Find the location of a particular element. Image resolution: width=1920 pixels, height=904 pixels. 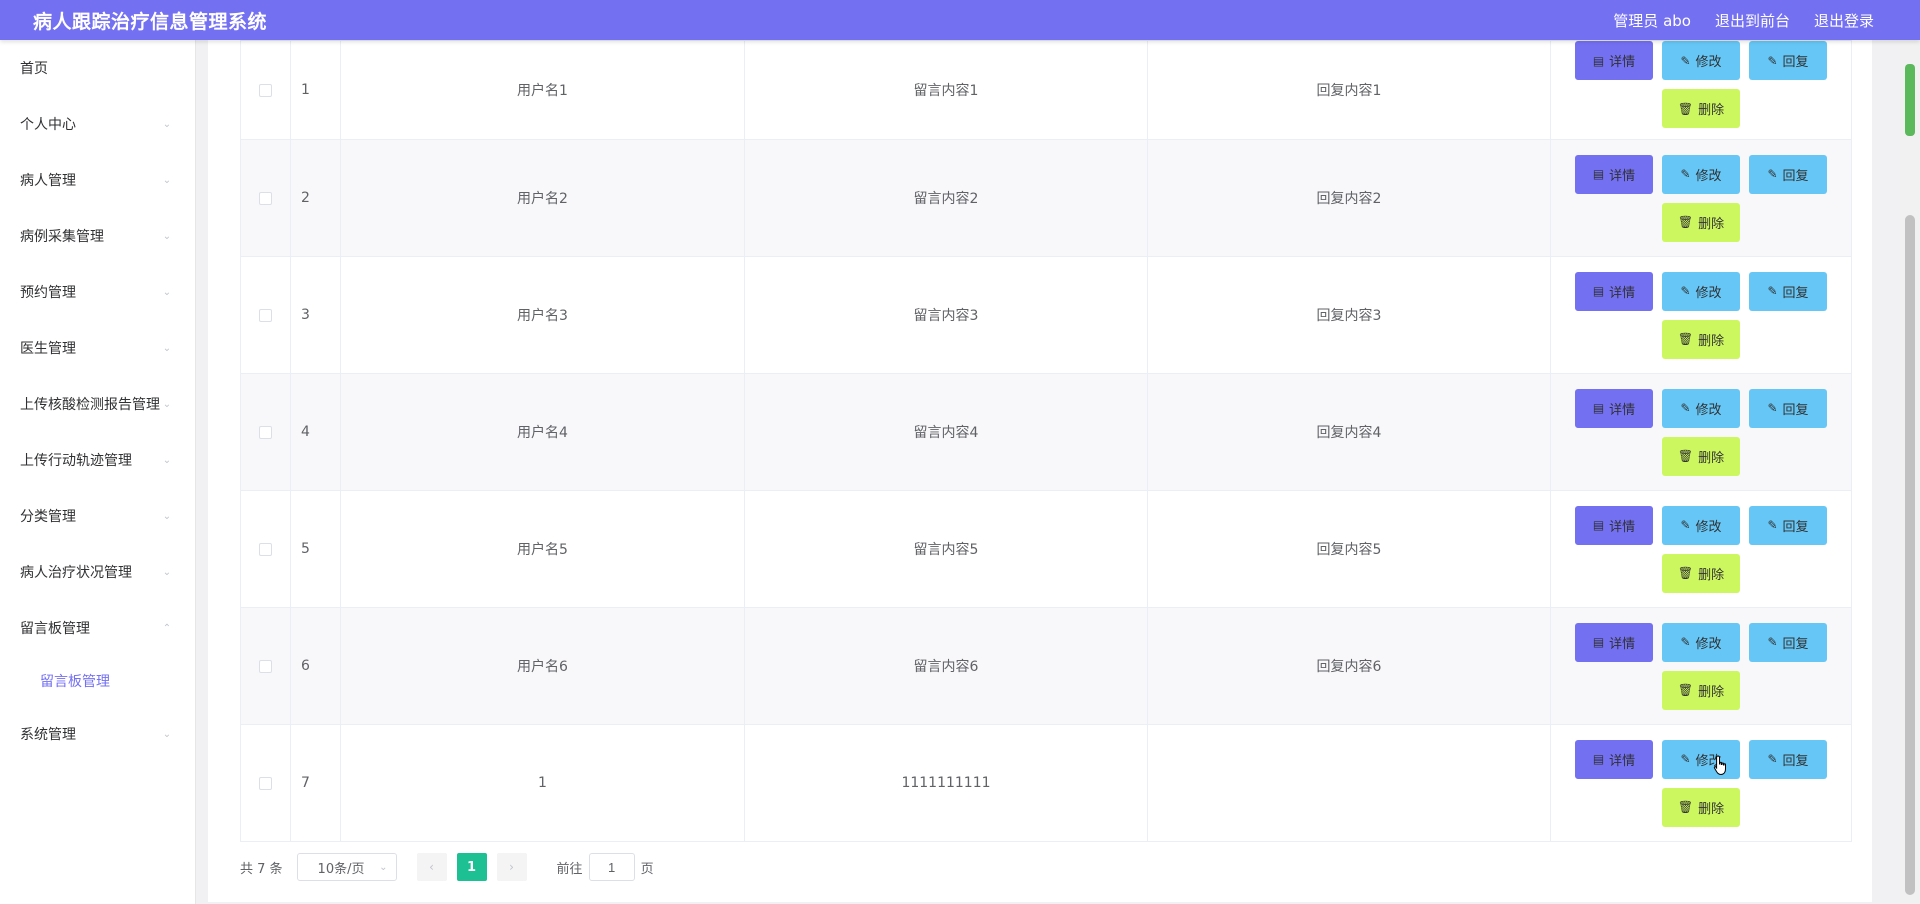

sidebar-item-category: 分类管理 ⌄ is located at coordinates (97, 516).